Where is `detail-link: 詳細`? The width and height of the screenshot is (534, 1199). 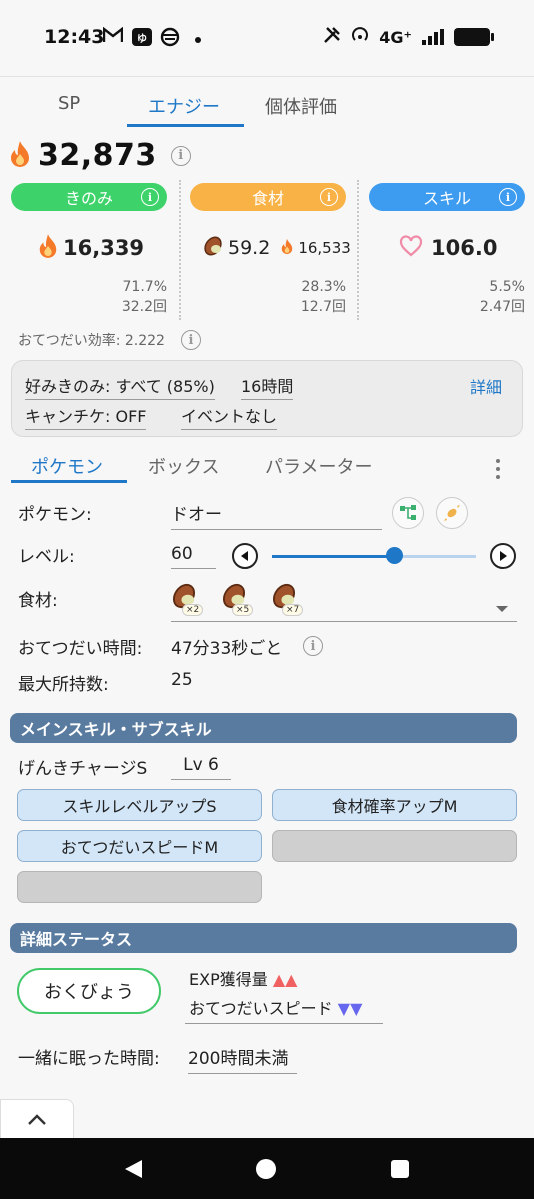 detail-link: 詳細 is located at coordinates (486, 386).